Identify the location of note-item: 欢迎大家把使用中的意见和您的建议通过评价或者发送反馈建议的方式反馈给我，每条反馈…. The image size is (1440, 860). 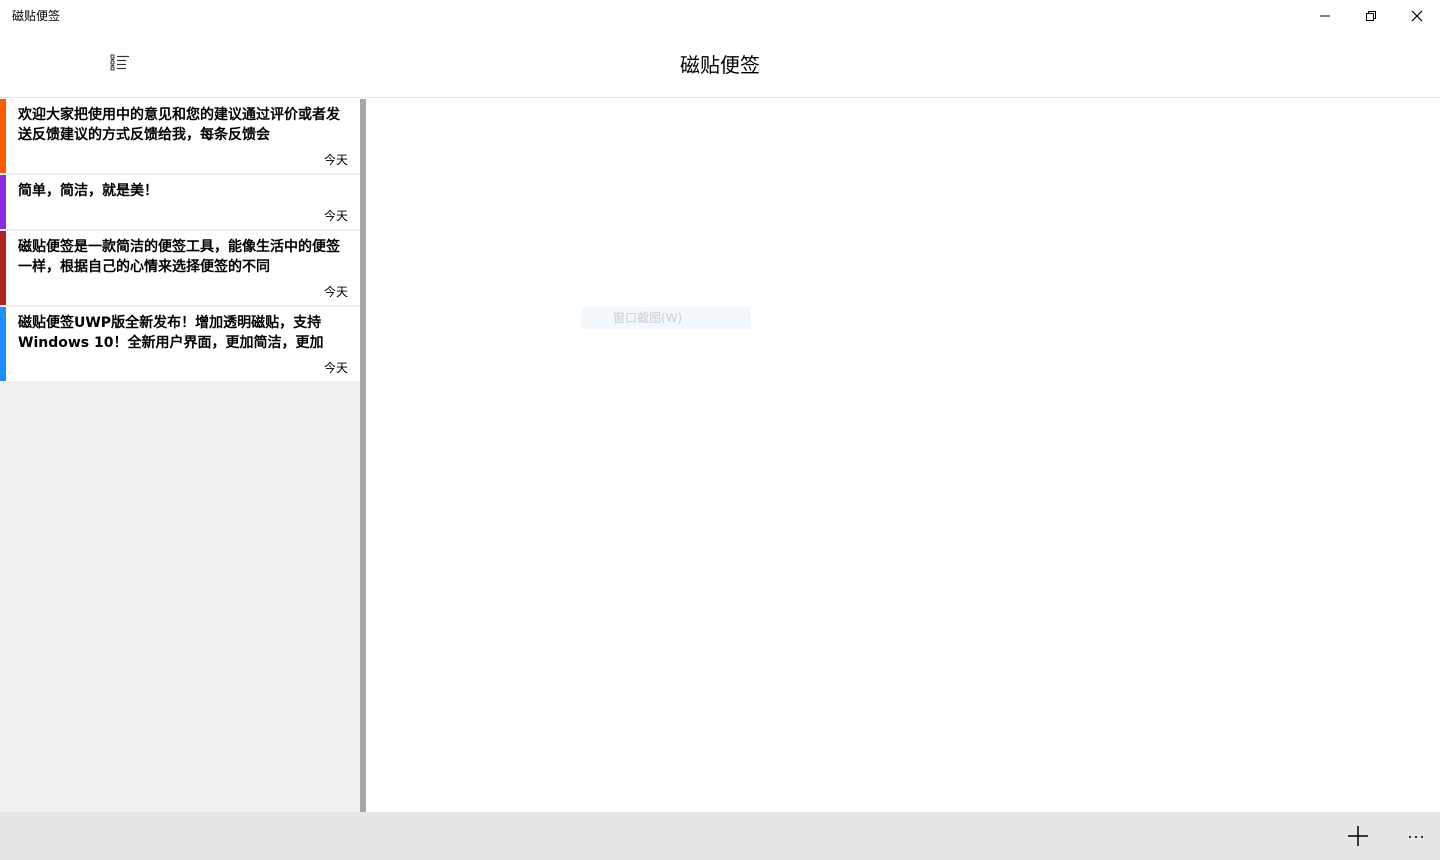
(180, 136).